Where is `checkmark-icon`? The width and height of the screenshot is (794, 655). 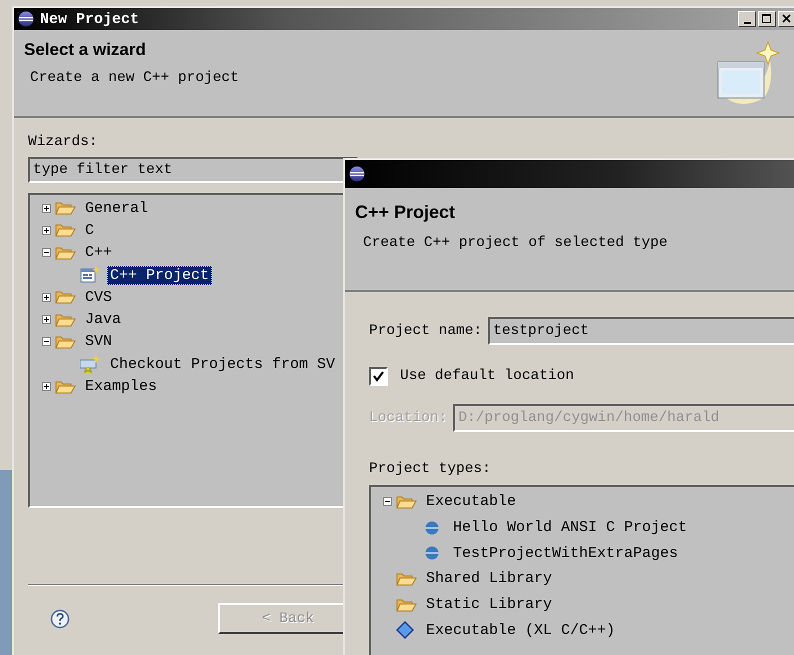 checkmark-icon is located at coordinates (378, 376).